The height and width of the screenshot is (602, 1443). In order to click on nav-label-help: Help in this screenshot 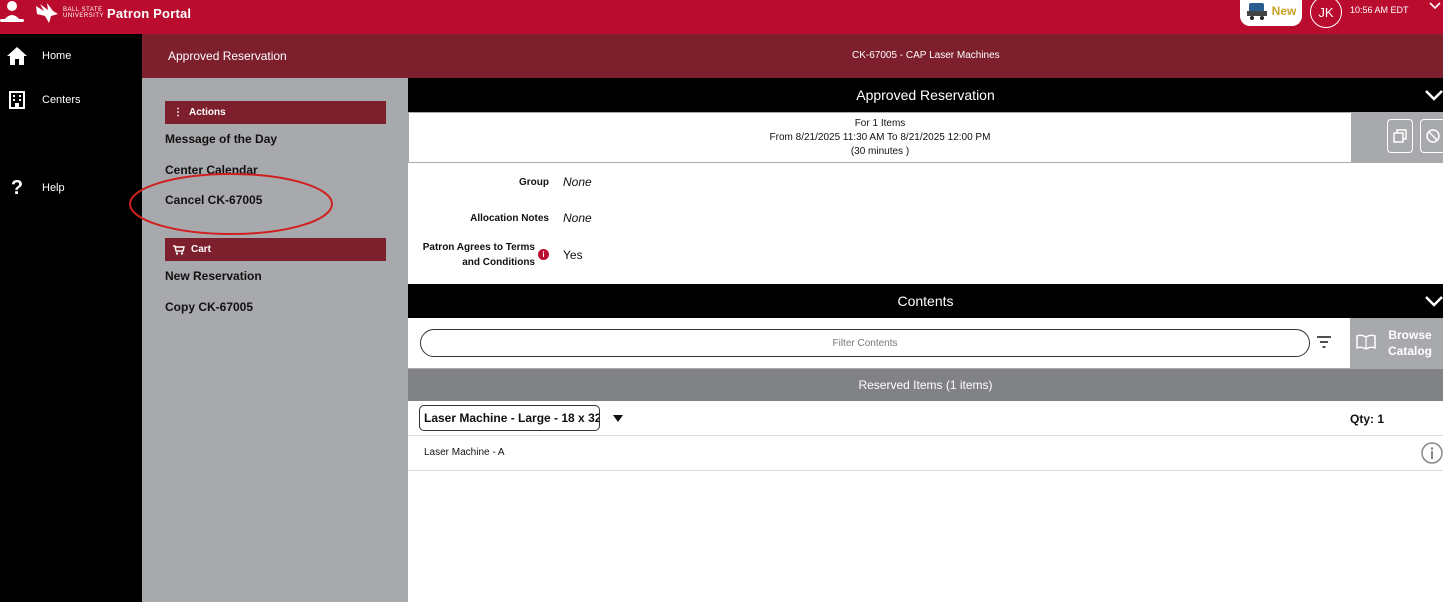, I will do `click(53, 188)`.